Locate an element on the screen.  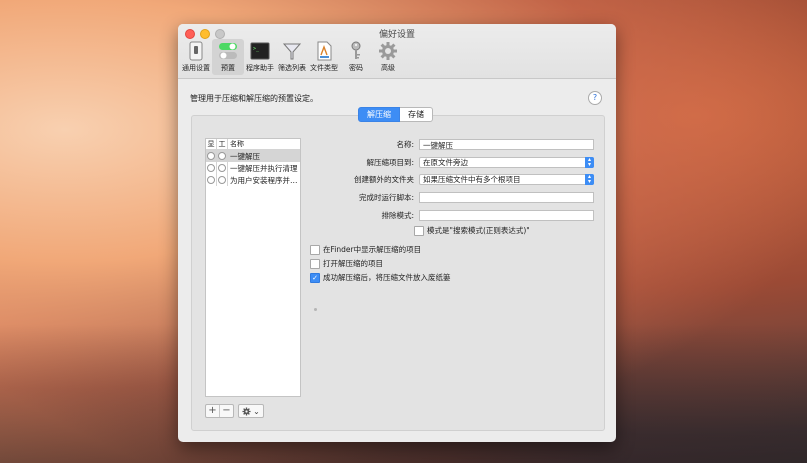
create-folder-select: 如果压缩文件中有多个根项目 ▴ ▾ is located at coordinates (506, 179).